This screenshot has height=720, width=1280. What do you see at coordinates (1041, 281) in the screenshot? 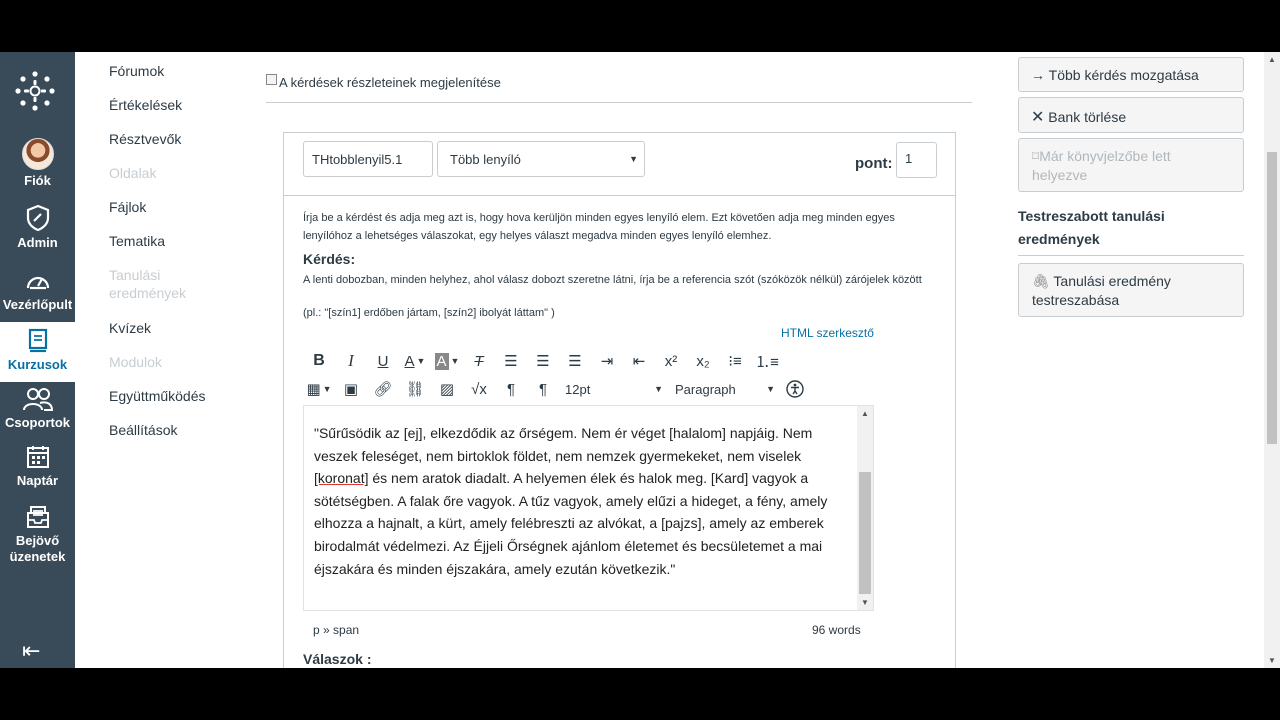
I see `paperclip-icon: 🖇︎` at bounding box center [1041, 281].